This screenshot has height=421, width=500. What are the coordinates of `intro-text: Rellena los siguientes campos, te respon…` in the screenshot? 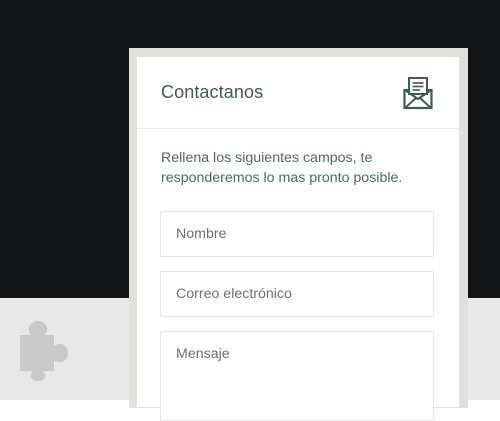 It's located at (282, 168).